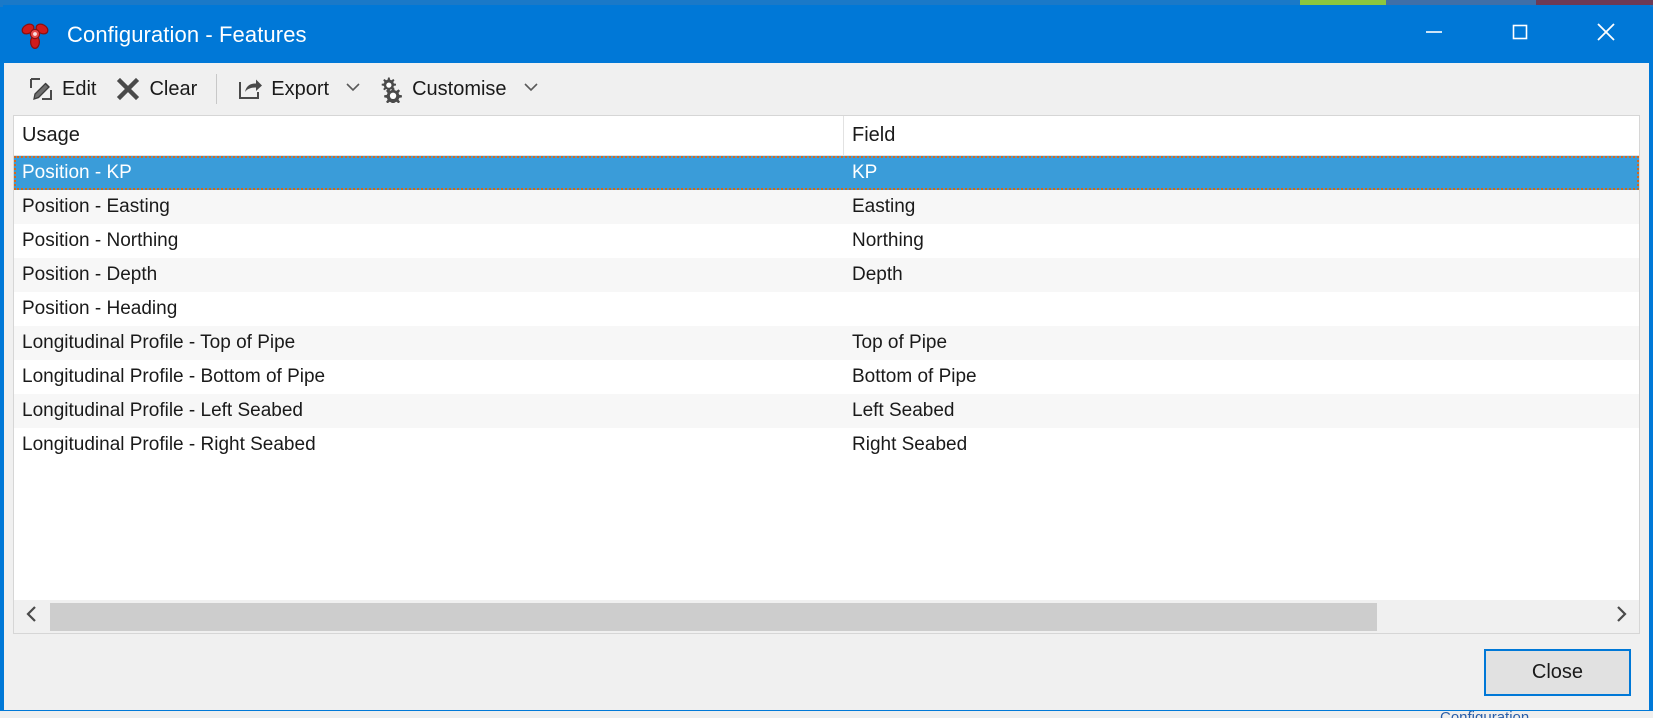  I want to click on cell-usage: Position - Depth, so click(90, 274).